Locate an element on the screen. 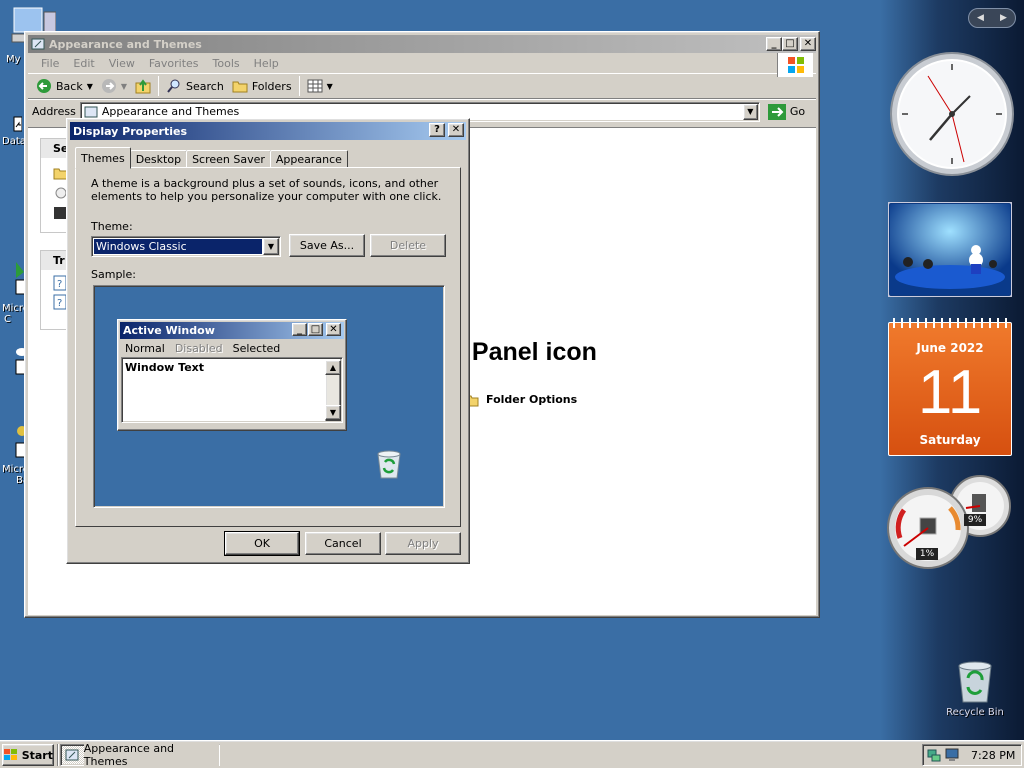 The image size is (1024, 768). folder-options-link: Folder Options is located at coordinates (520, 399).